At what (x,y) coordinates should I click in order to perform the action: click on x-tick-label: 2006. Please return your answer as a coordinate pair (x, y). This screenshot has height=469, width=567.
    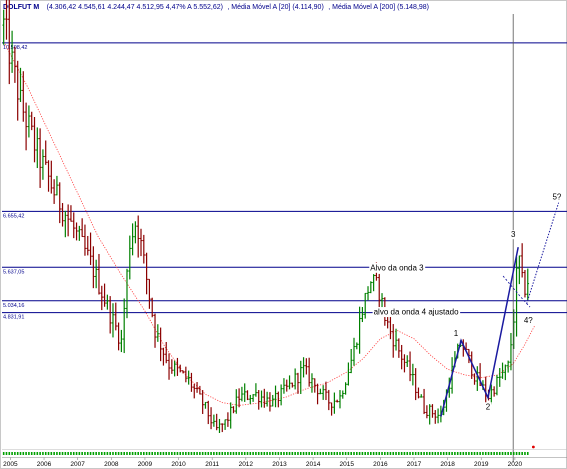
    Looking at the image, I should click on (44, 464).